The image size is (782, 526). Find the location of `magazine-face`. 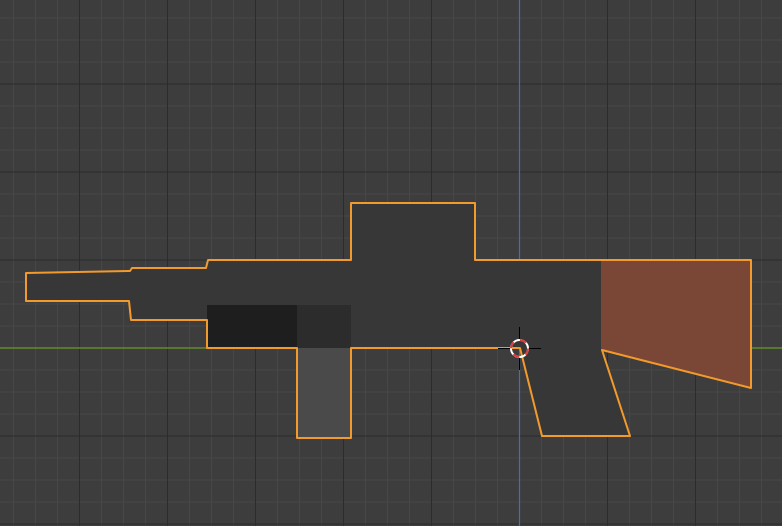

magazine-face is located at coordinates (324, 393).